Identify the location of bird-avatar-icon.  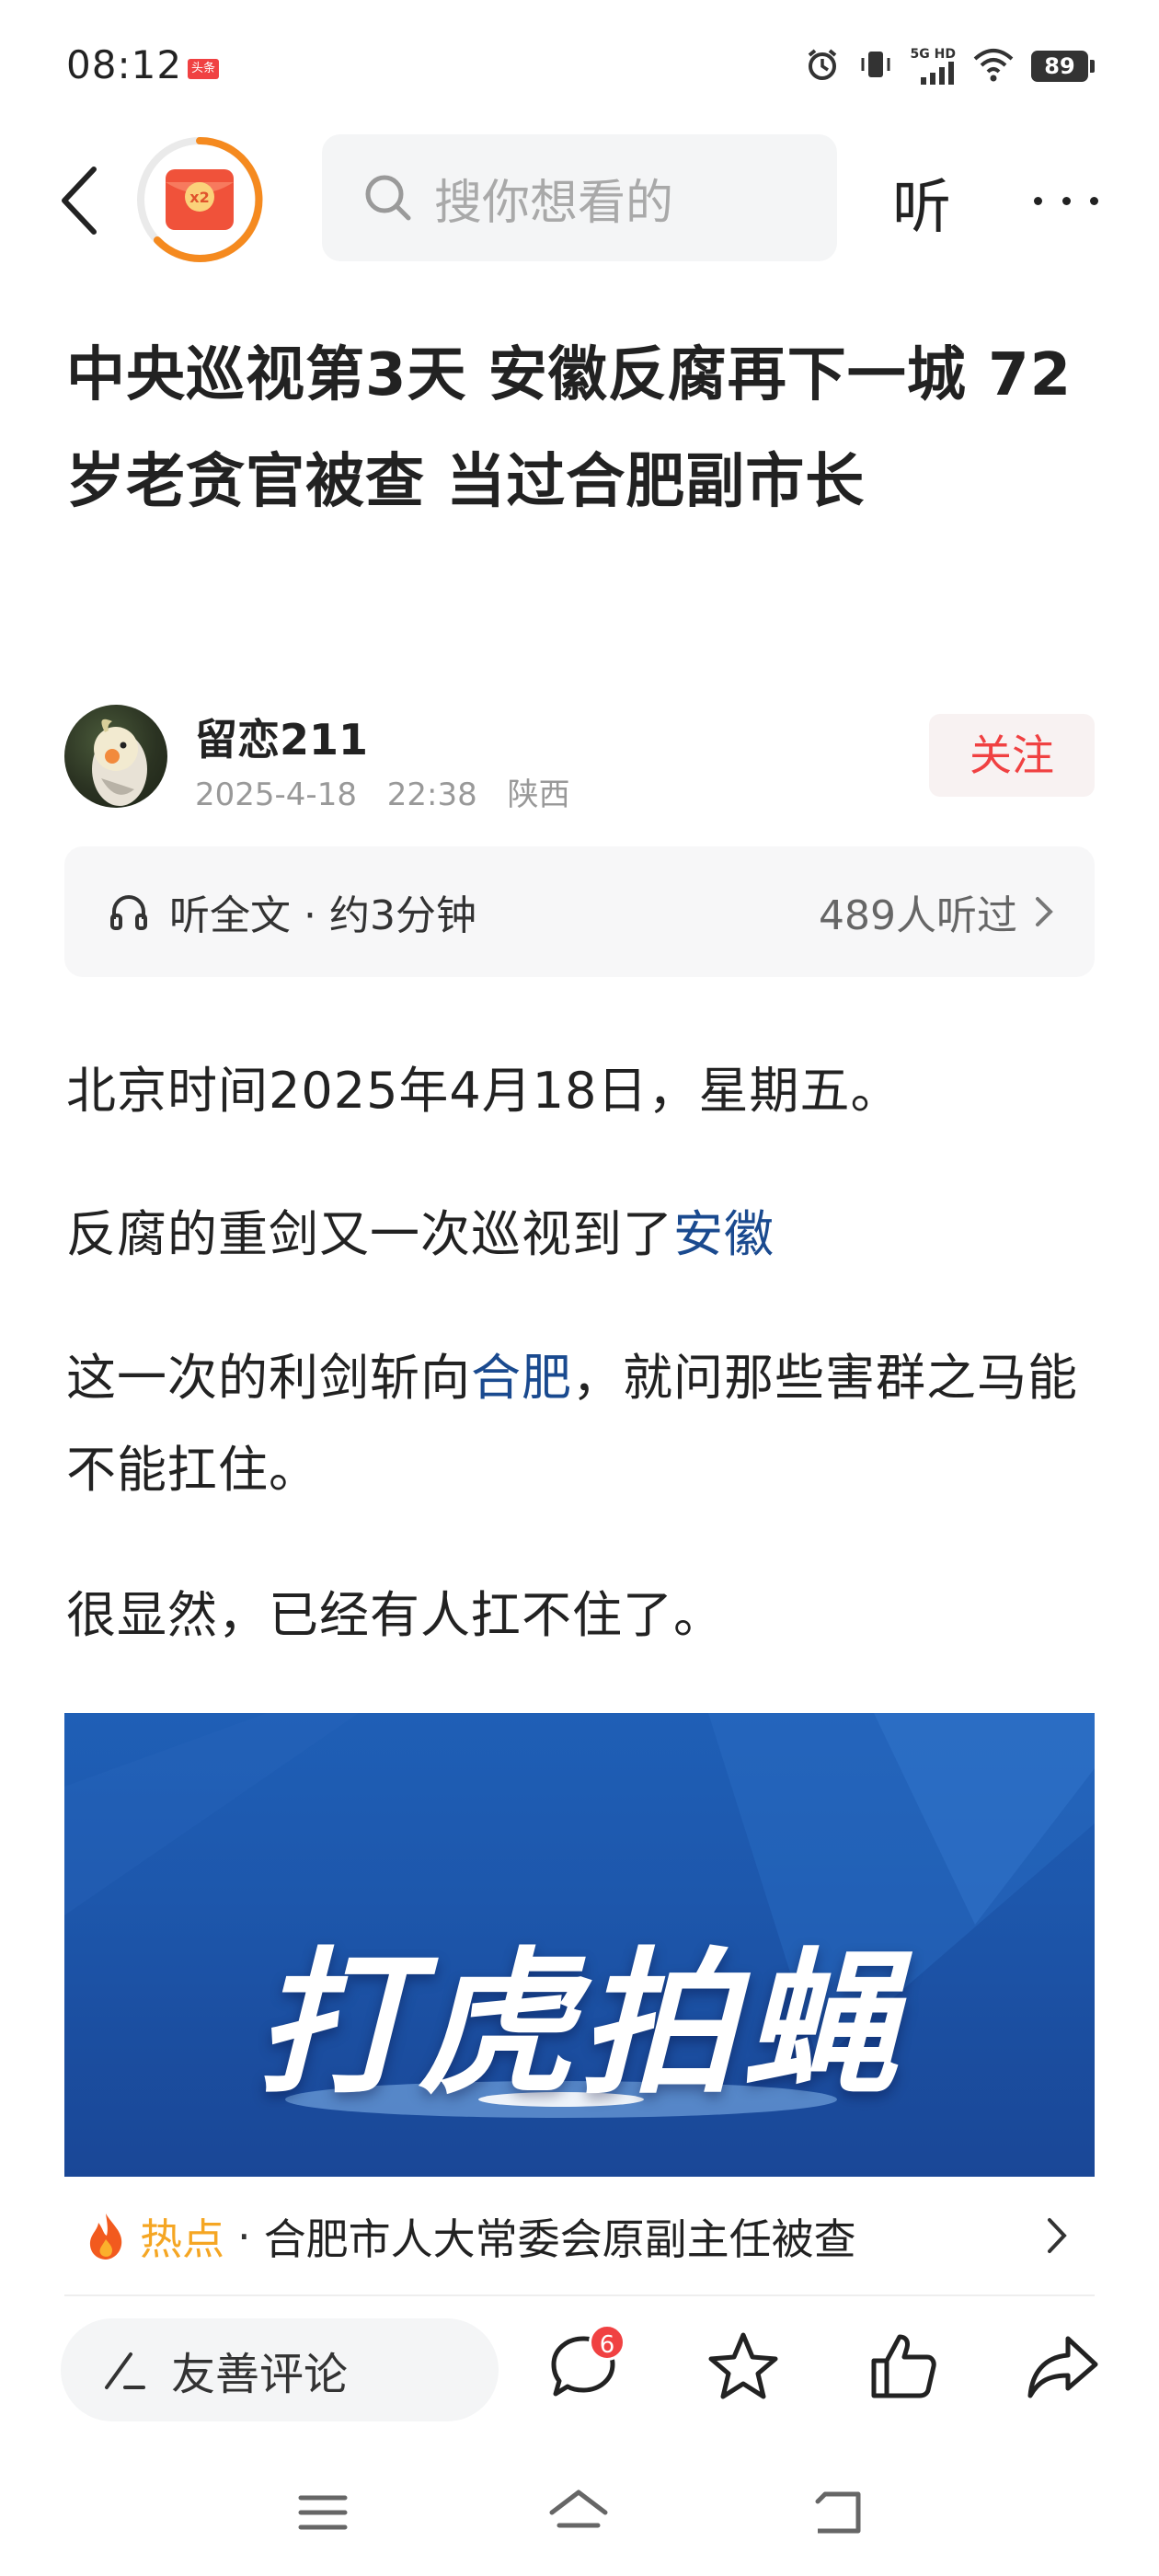
(119, 762).